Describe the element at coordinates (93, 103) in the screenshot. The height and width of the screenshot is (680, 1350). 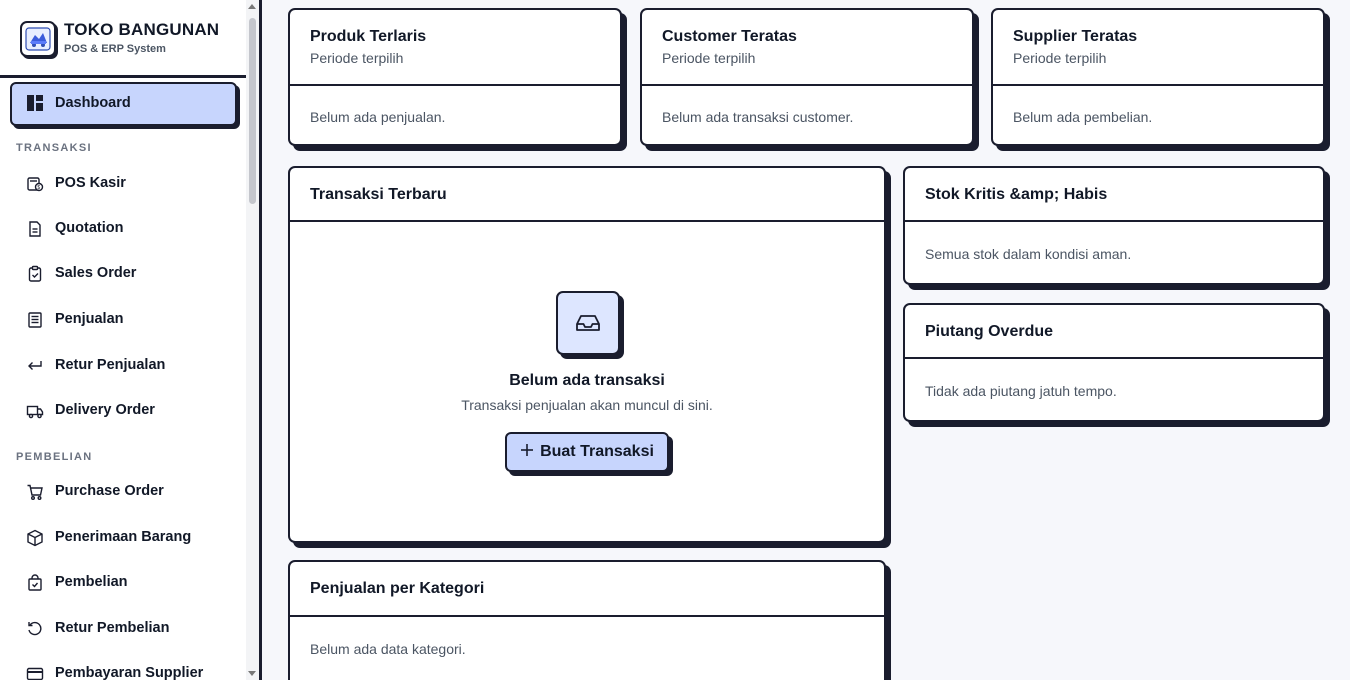
I see `sidebar-item-label: Dashboard` at that location.